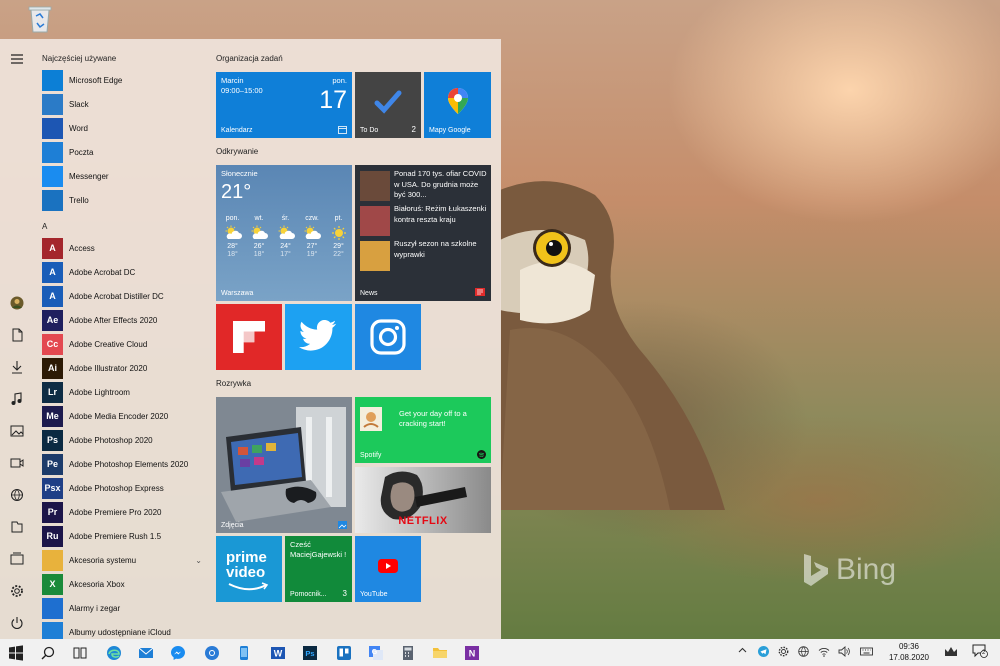  I want to click on taskbar-chrome-icon, so click(212, 653).